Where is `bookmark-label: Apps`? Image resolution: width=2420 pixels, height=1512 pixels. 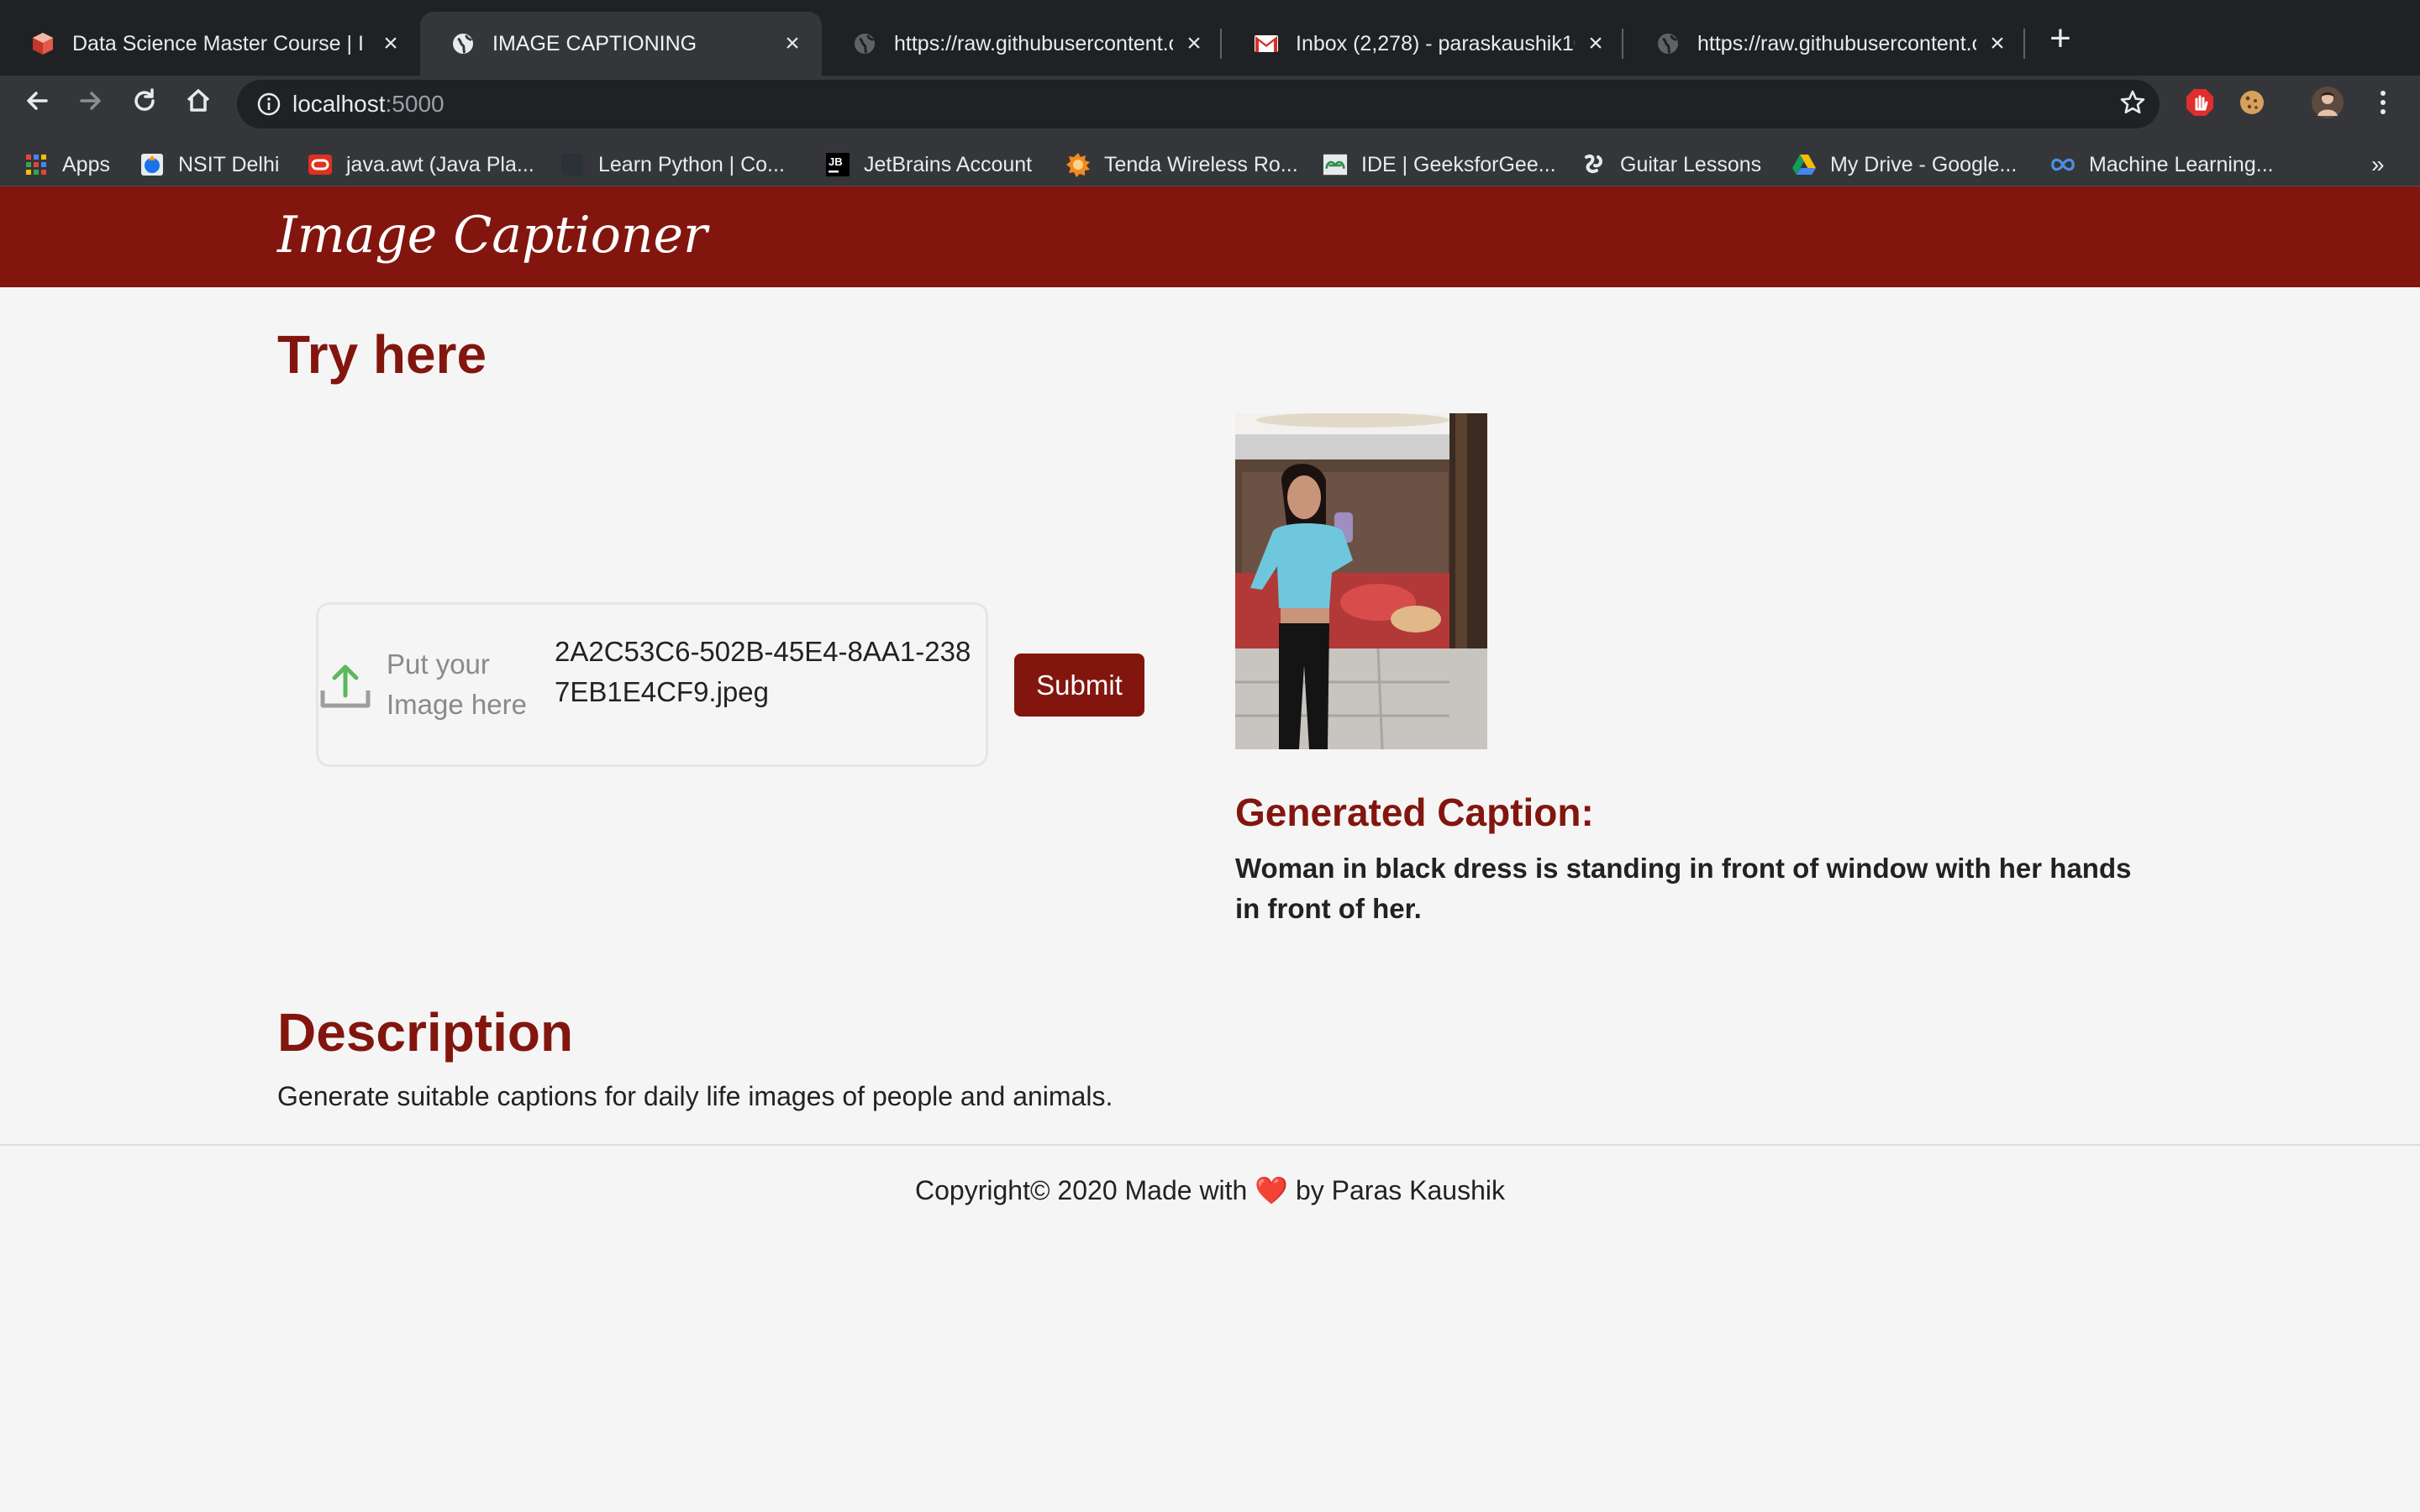
bookmark-label: Apps is located at coordinates (86, 164).